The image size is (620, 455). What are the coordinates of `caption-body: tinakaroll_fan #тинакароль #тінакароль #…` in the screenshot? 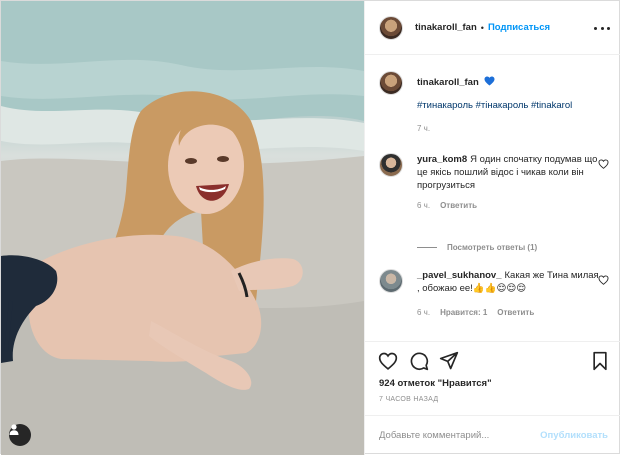 It's located at (510, 103).